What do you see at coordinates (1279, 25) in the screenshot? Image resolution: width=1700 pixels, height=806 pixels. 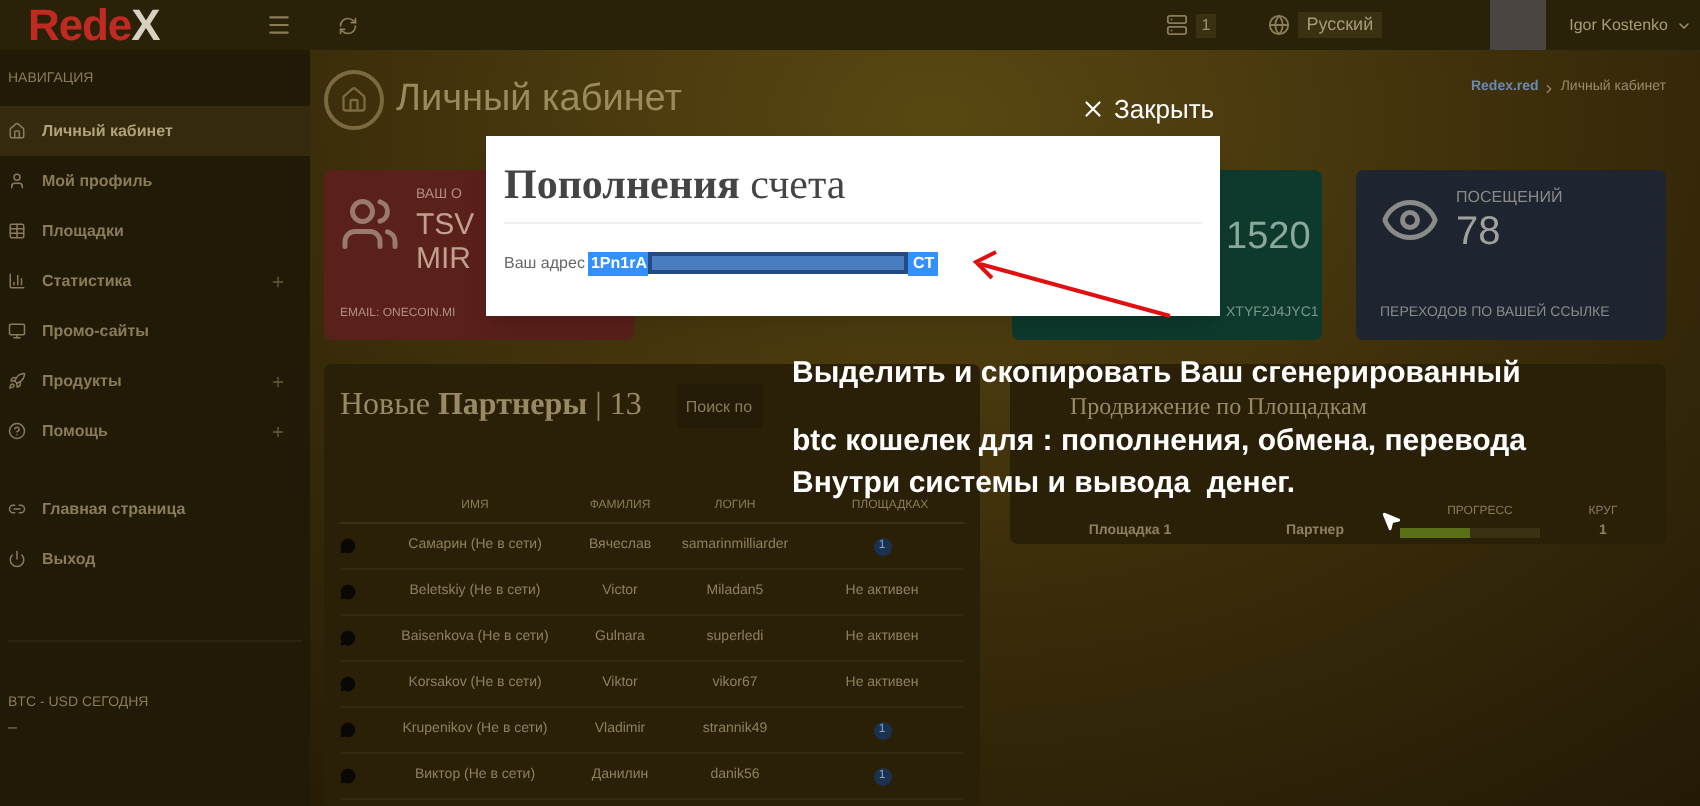 I see `globe-icon` at bounding box center [1279, 25].